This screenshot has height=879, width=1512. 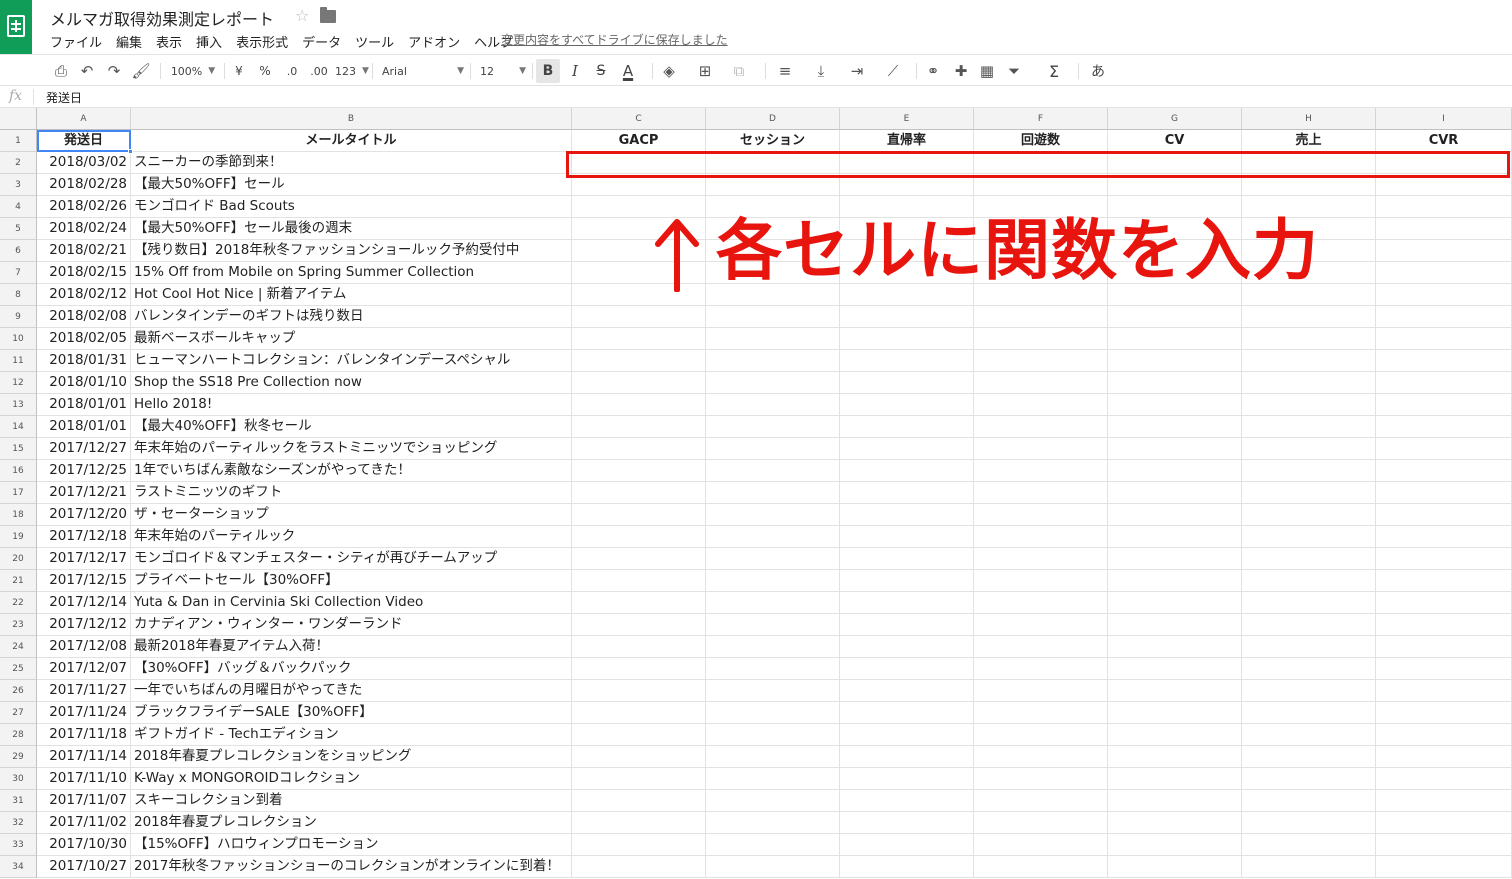 What do you see at coordinates (1309, 119) in the screenshot?
I see `column-header-h: H` at bounding box center [1309, 119].